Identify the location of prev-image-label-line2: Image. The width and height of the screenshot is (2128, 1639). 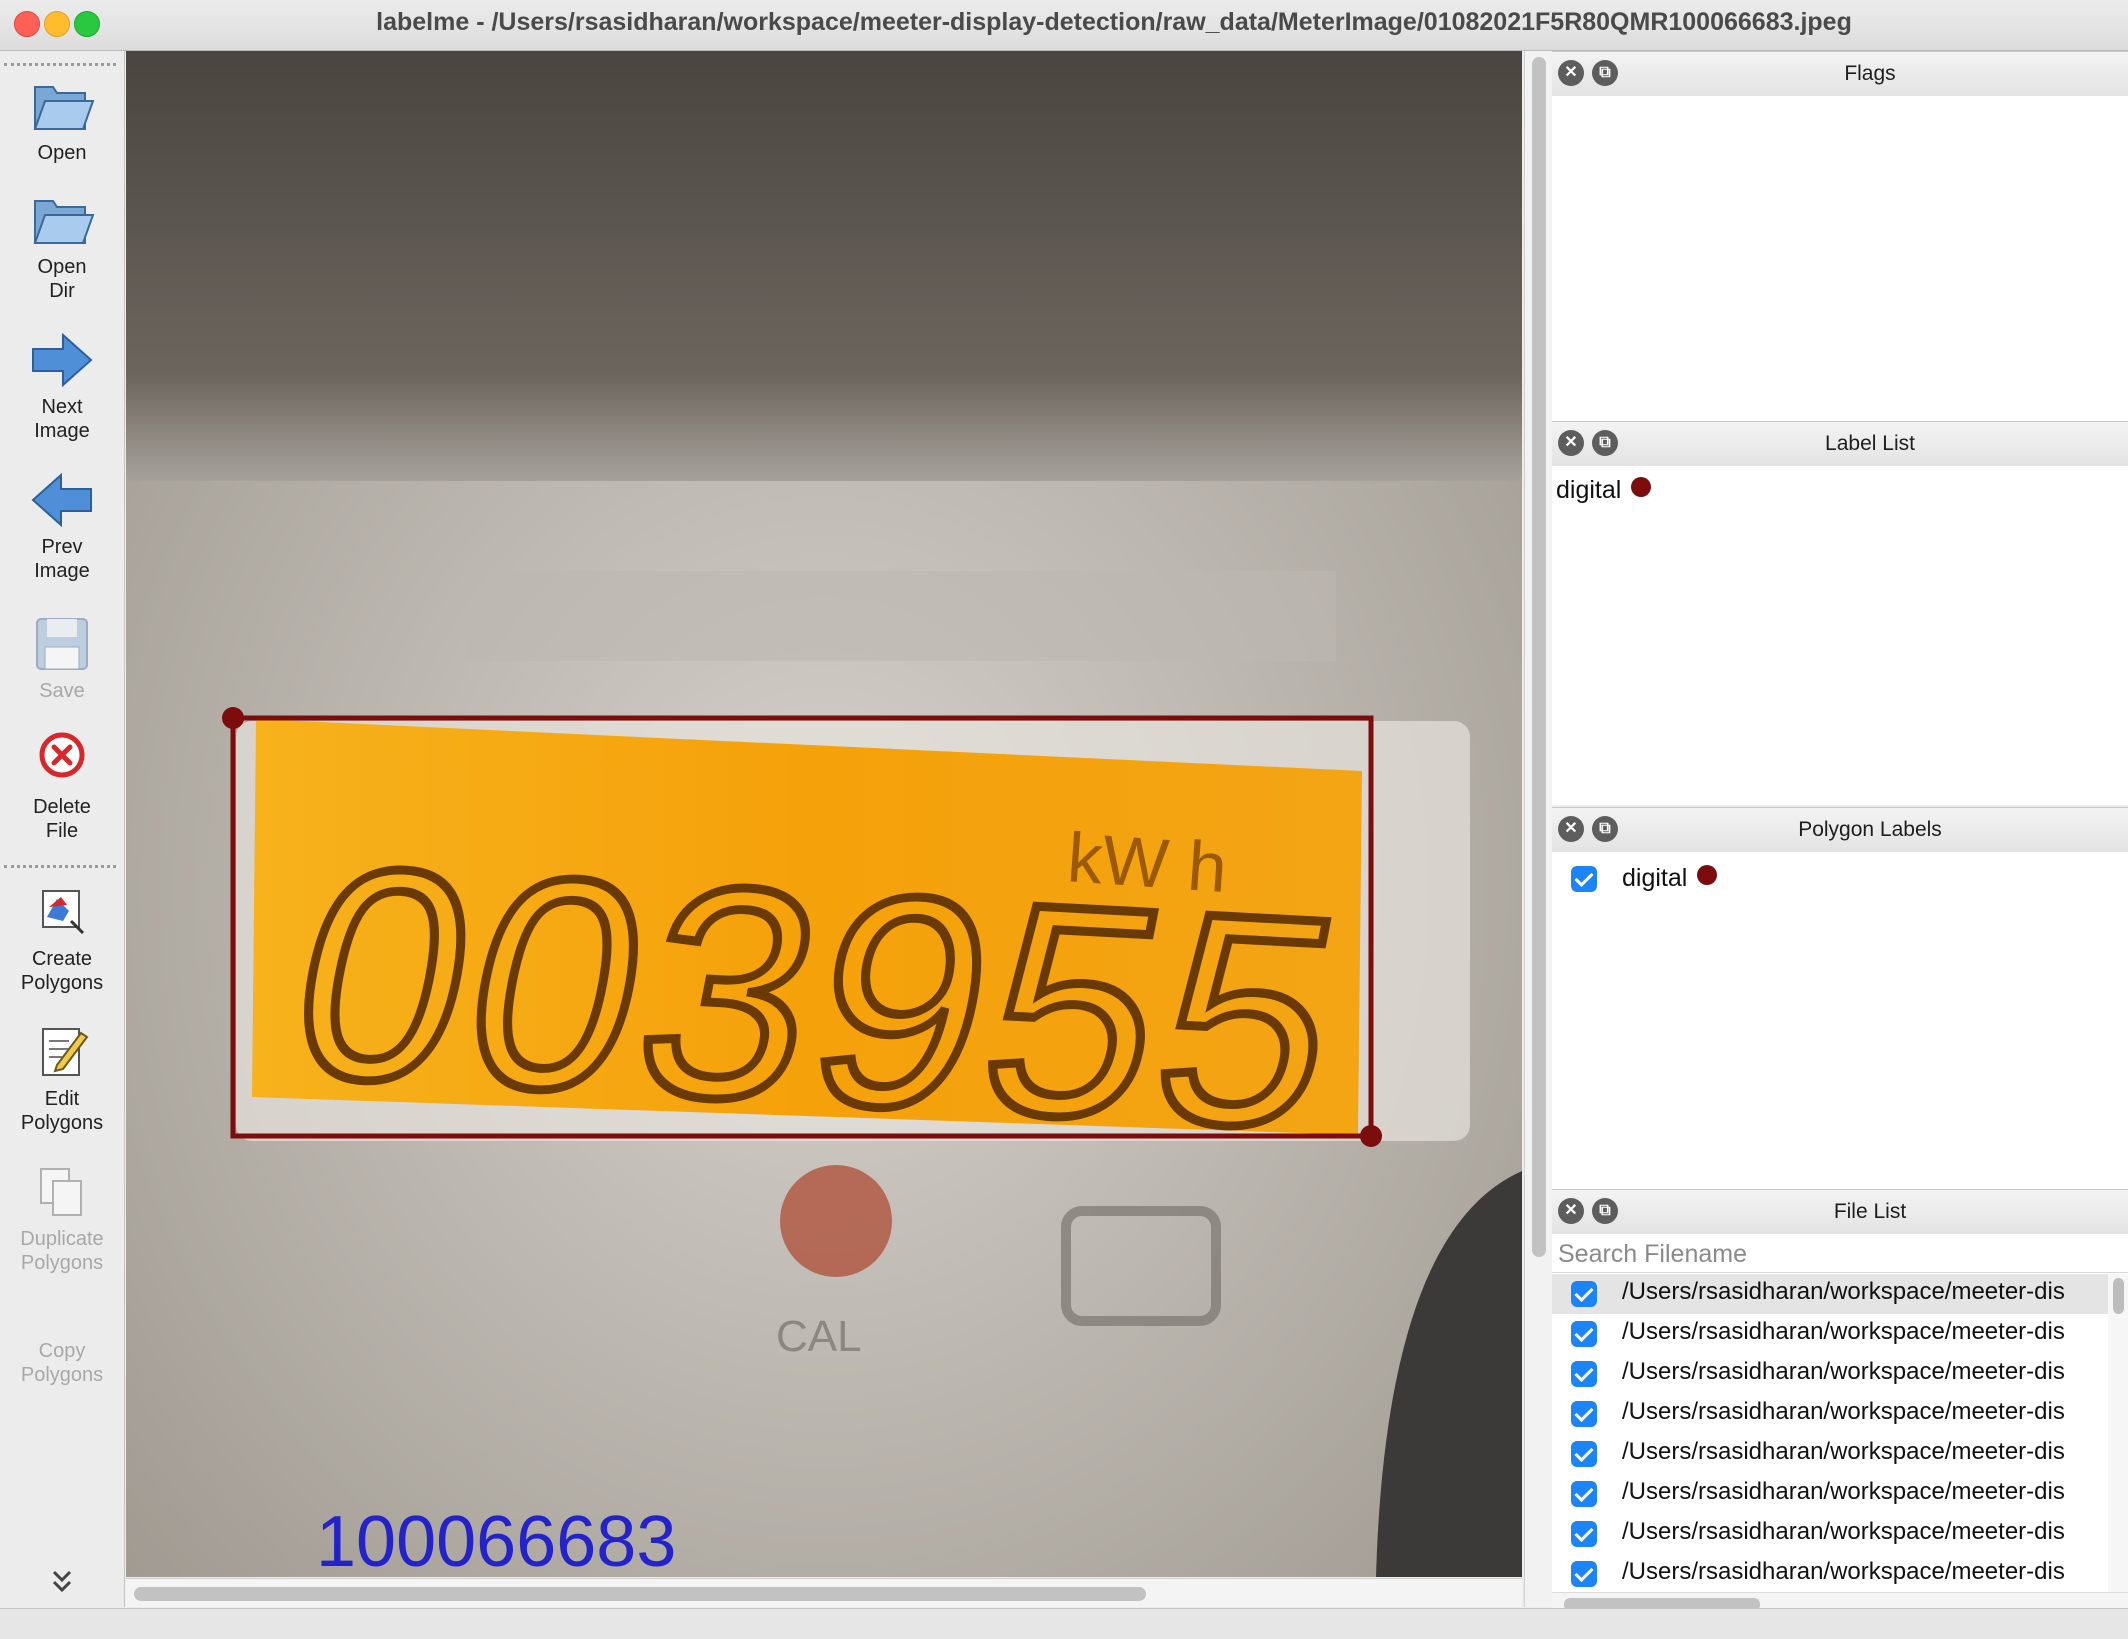
(62, 571).